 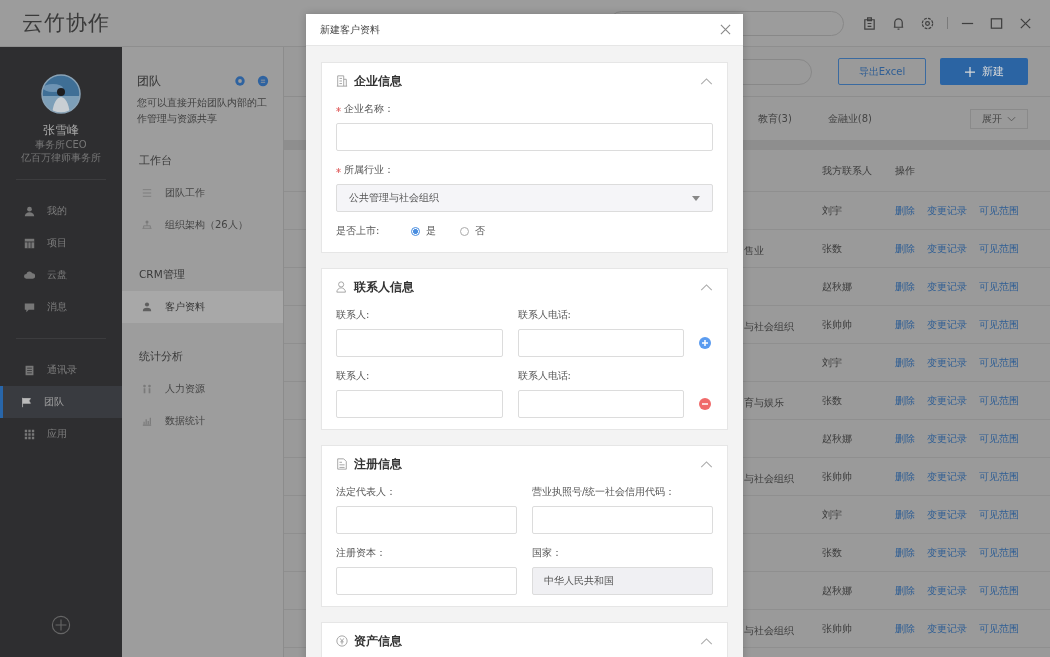 What do you see at coordinates (524, 198) in the screenshot?
I see `industry-select: 公共管理与社会组织` at bounding box center [524, 198].